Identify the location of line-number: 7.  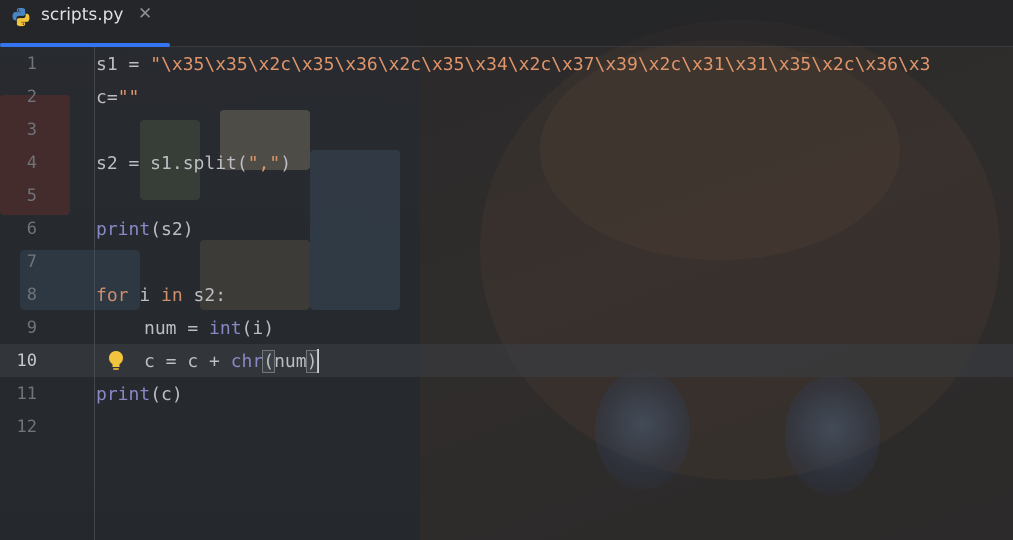
(31, 262).